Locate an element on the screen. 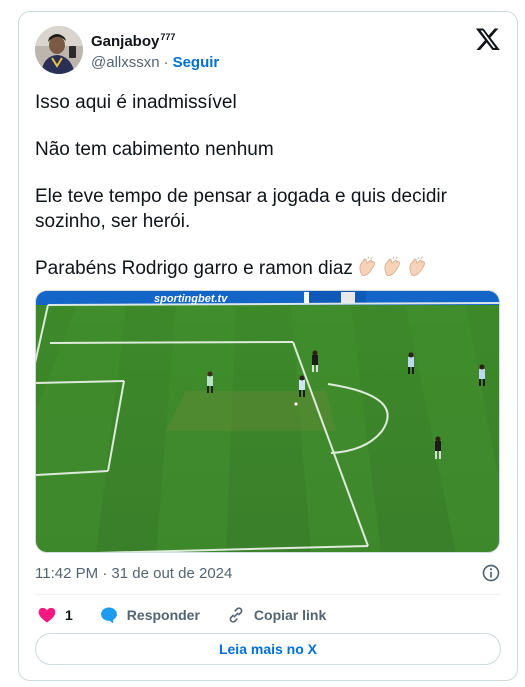 This screenshot has height=687, width=525. copy-link-label: Copiar link is located at coordinates (290, 615).